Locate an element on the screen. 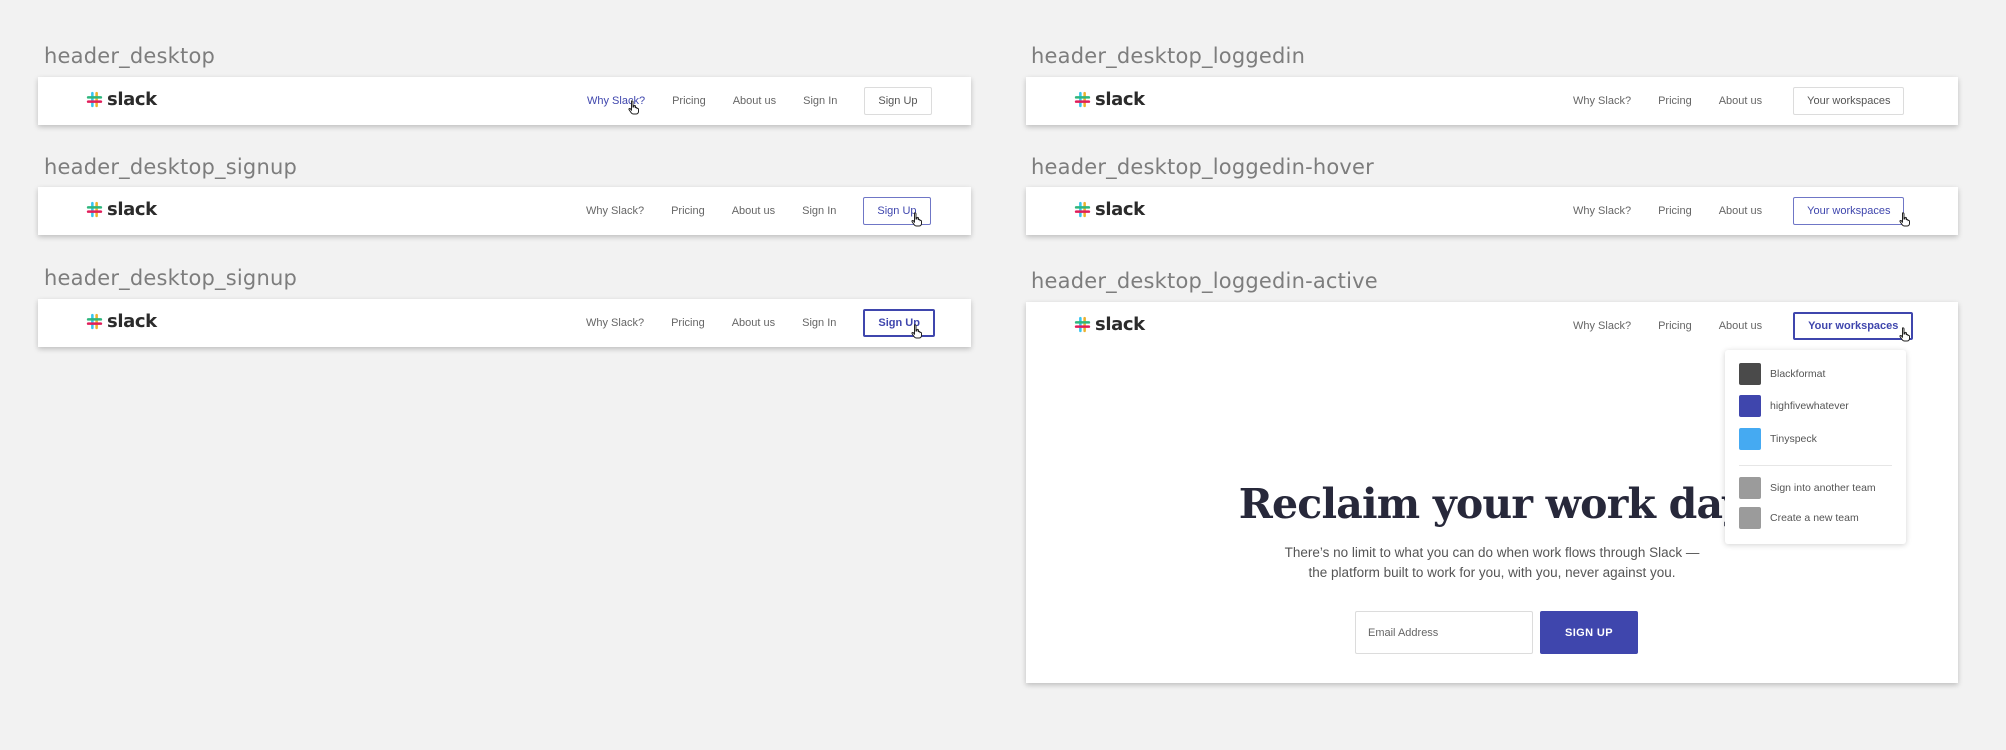 The height and width of the screenshot is (750, 2006). artboard-label: header_desktop_loggedin-active is located at coordinates (1204, 281).